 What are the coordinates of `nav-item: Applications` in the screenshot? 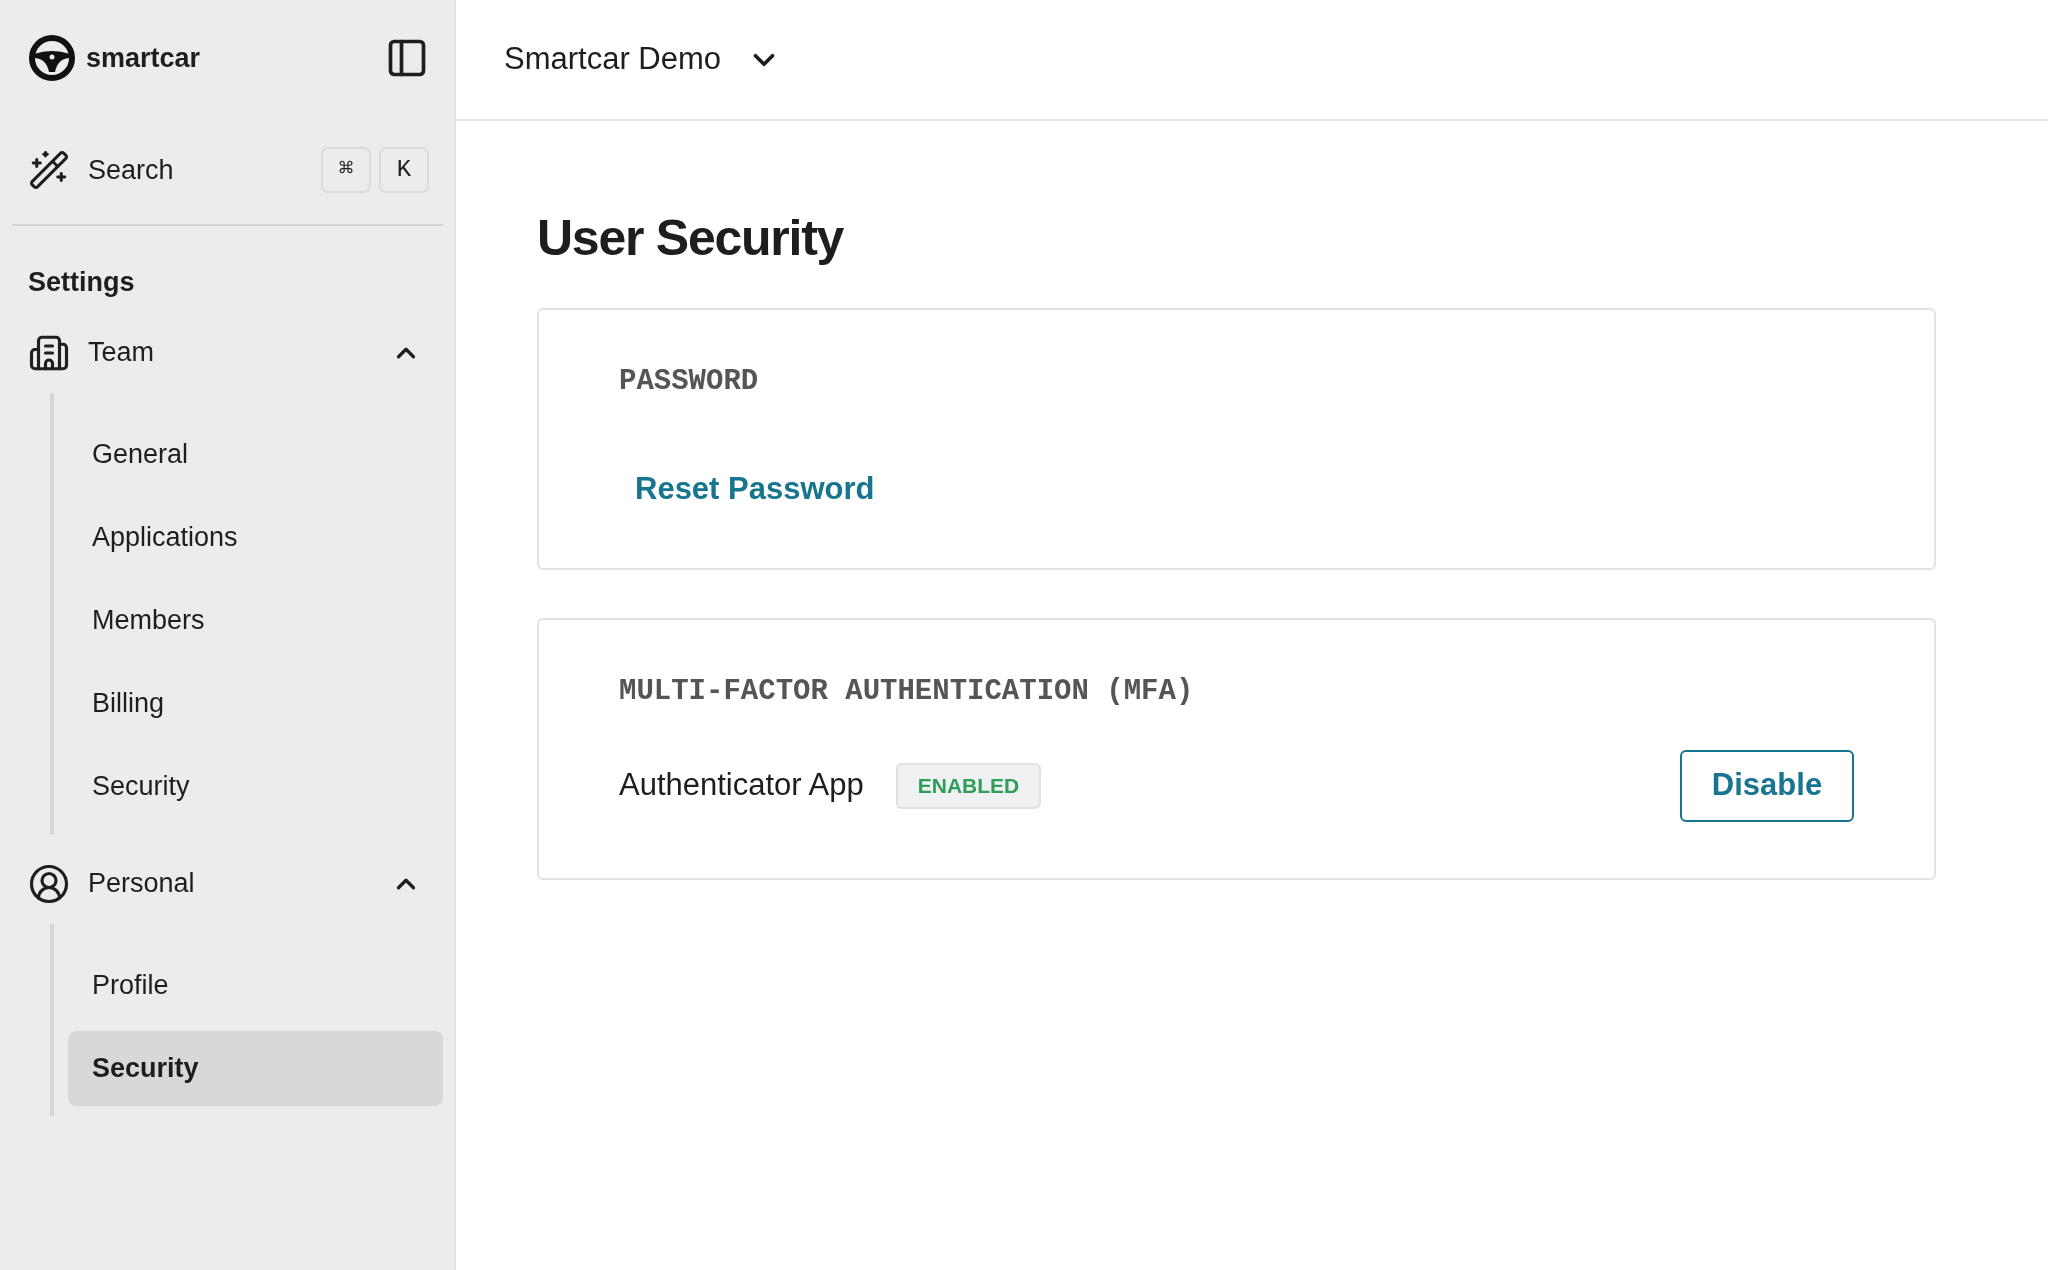 It's located at (255, 537).